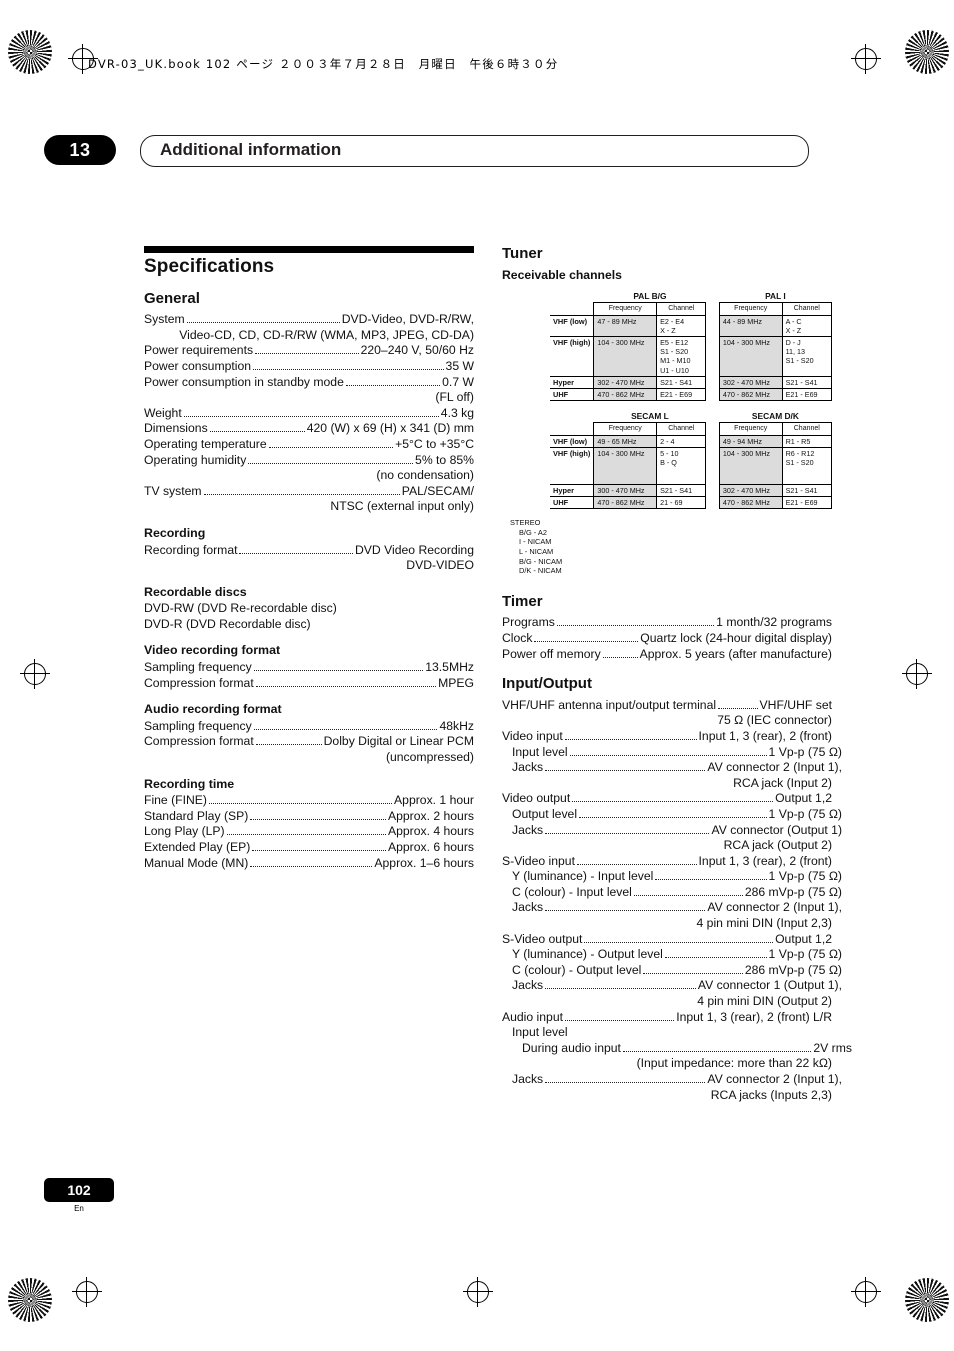 This screenshot has height=1351, width=954. I want to click on cell-channel: R1 - R5, so click(807, 441).